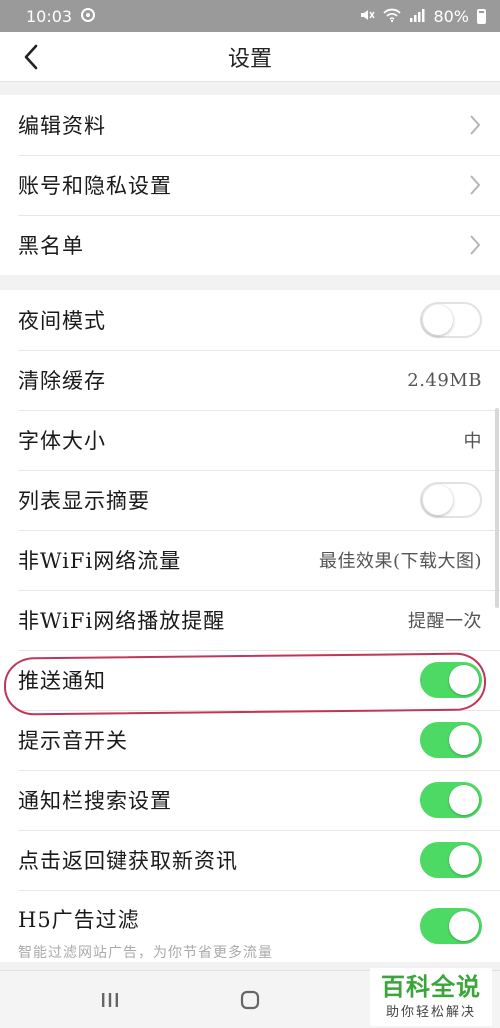  I want to click on back-refresh-label: 点击返回键获取新资讯, so click(128, 861).